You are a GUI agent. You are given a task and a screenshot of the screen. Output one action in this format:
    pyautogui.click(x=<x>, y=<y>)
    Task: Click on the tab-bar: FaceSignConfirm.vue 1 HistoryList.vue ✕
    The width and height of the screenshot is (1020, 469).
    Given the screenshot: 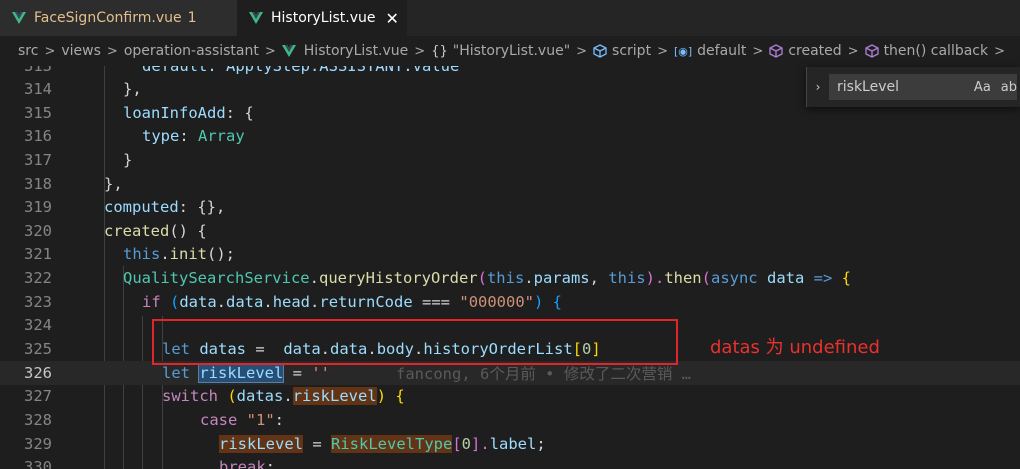 What is the action you would take?
    pyautogui.click(x=510, y=18)
    